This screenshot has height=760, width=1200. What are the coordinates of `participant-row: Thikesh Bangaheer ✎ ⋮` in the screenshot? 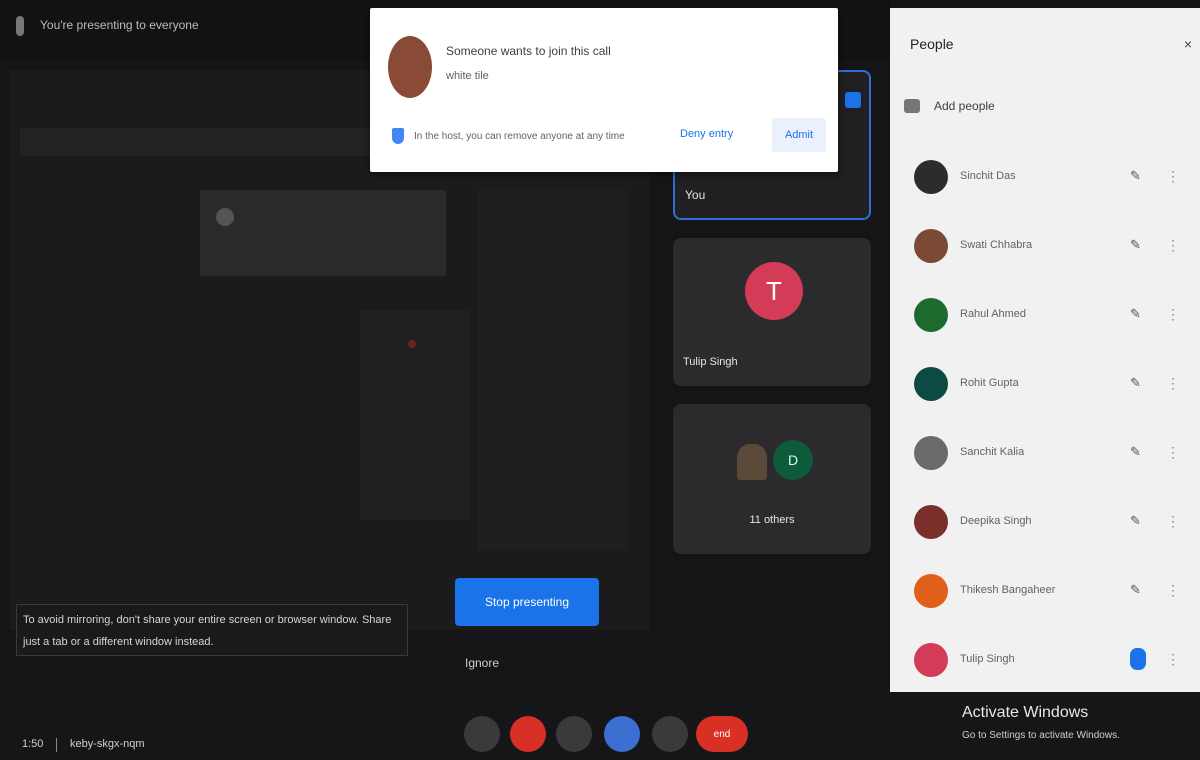 It's located at (1049, 592).